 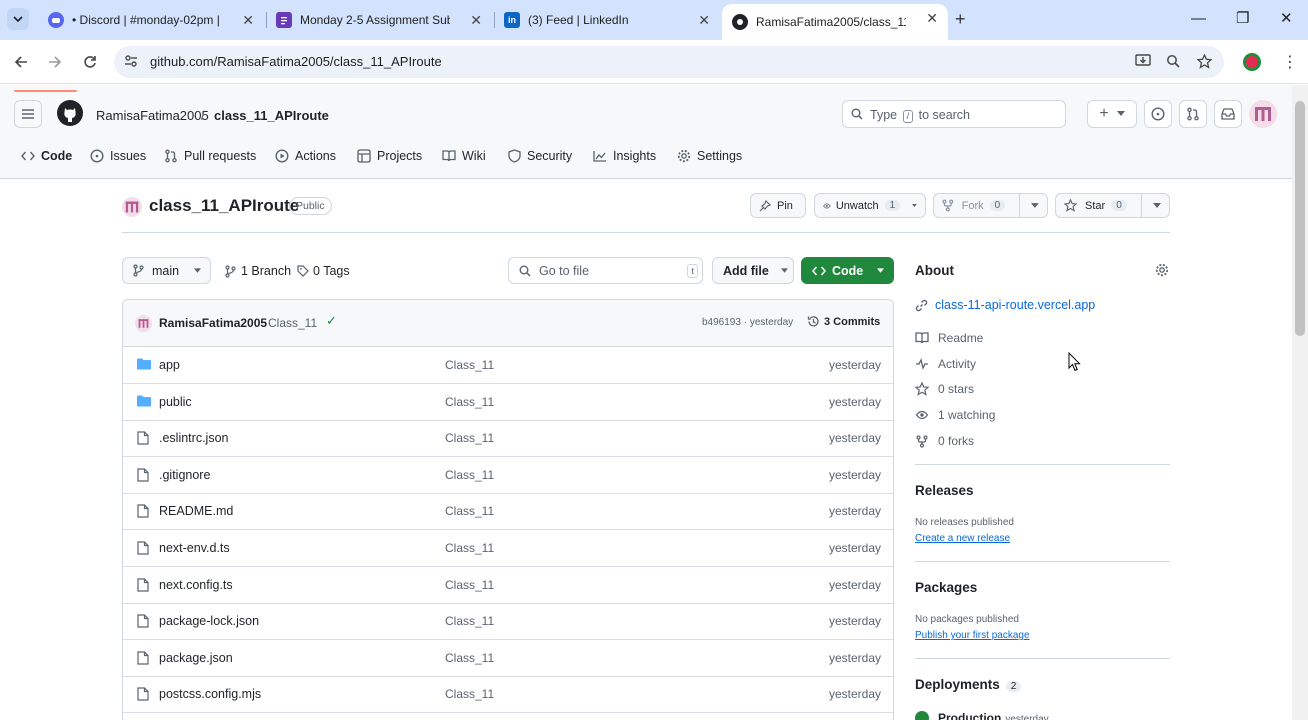 I want to click on commit-message: Class_11, so click(x=292, y=323).